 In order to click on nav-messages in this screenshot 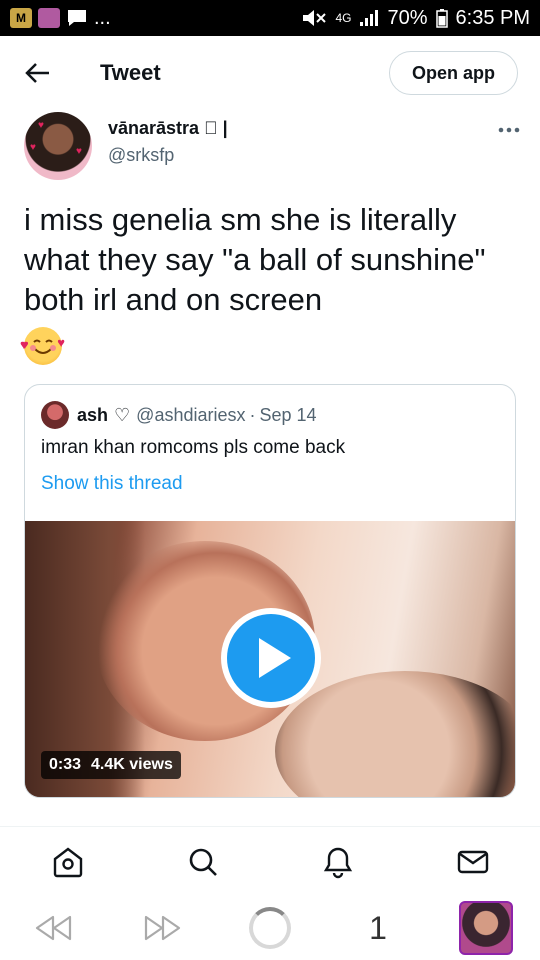, I will do `click(472, 862)`.